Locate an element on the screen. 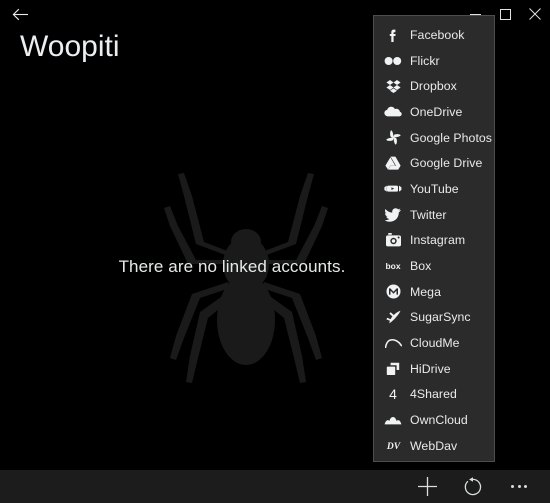  menu-item-instagram: Instagram is located at coordinates (434, 241).